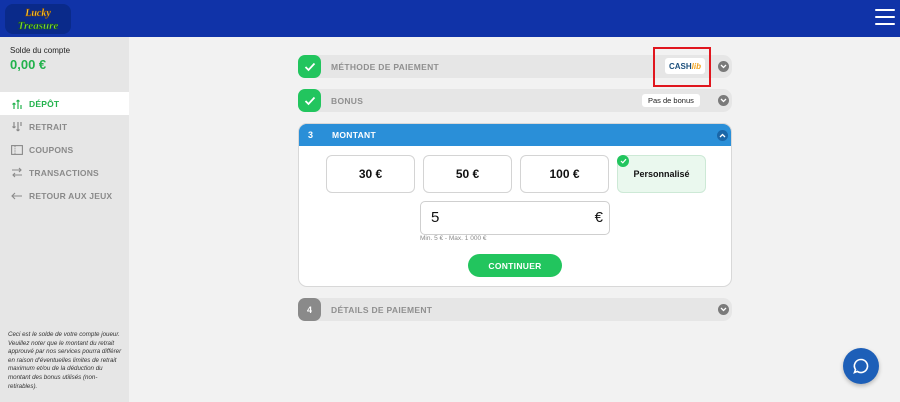 Image resolution: width=900 pixels, height=402 pixels. I want to click on lucky-treasure-logo: Lucky Treasure, so click(38, 19).